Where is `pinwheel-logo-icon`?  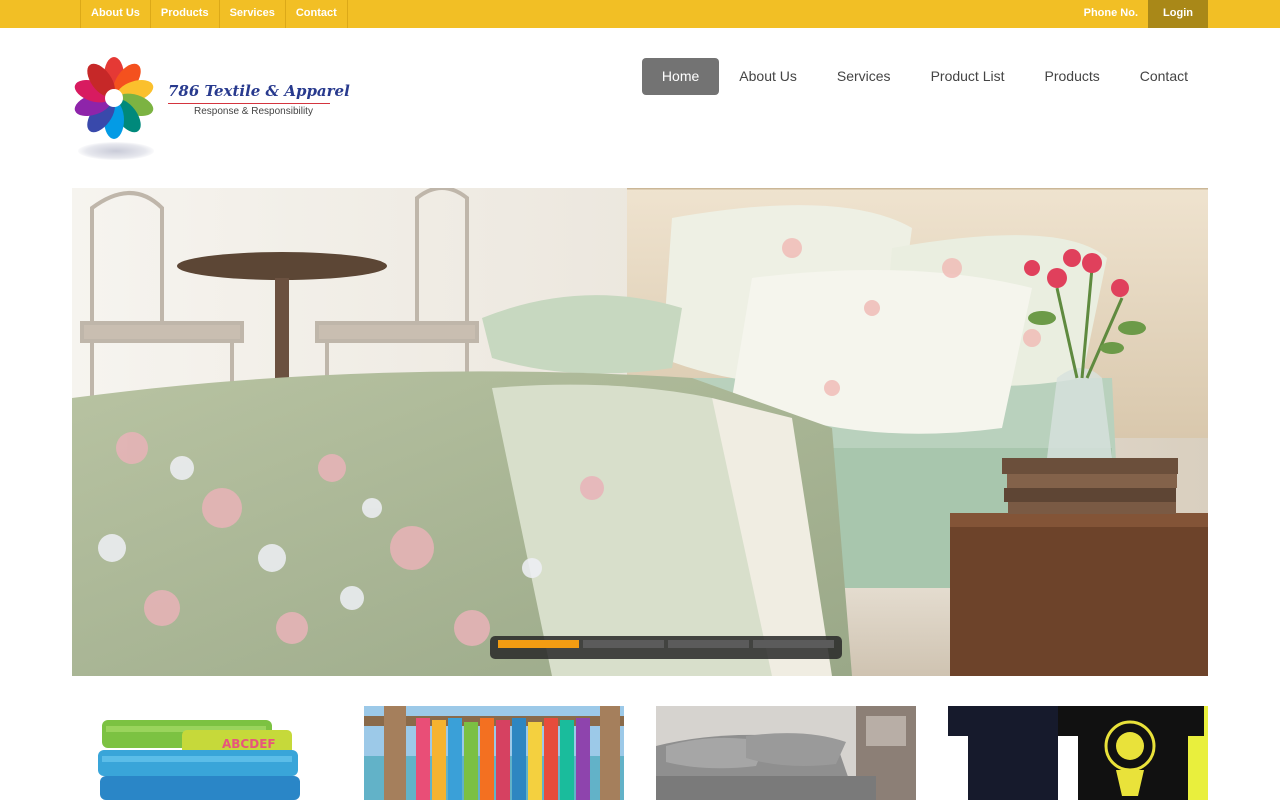
pinwheel-logo-icon is located at coordinates (114, 98).